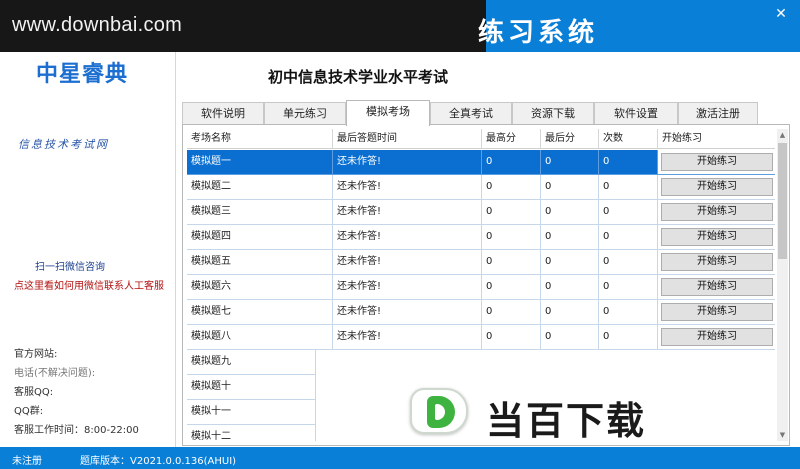 The image size is (800, 469). Describe the element at coordinates (400, 458) in the screenshot. I see `status-bar: 未注册 题库版本：V2021.0.0.136(AHUI)` at that location.